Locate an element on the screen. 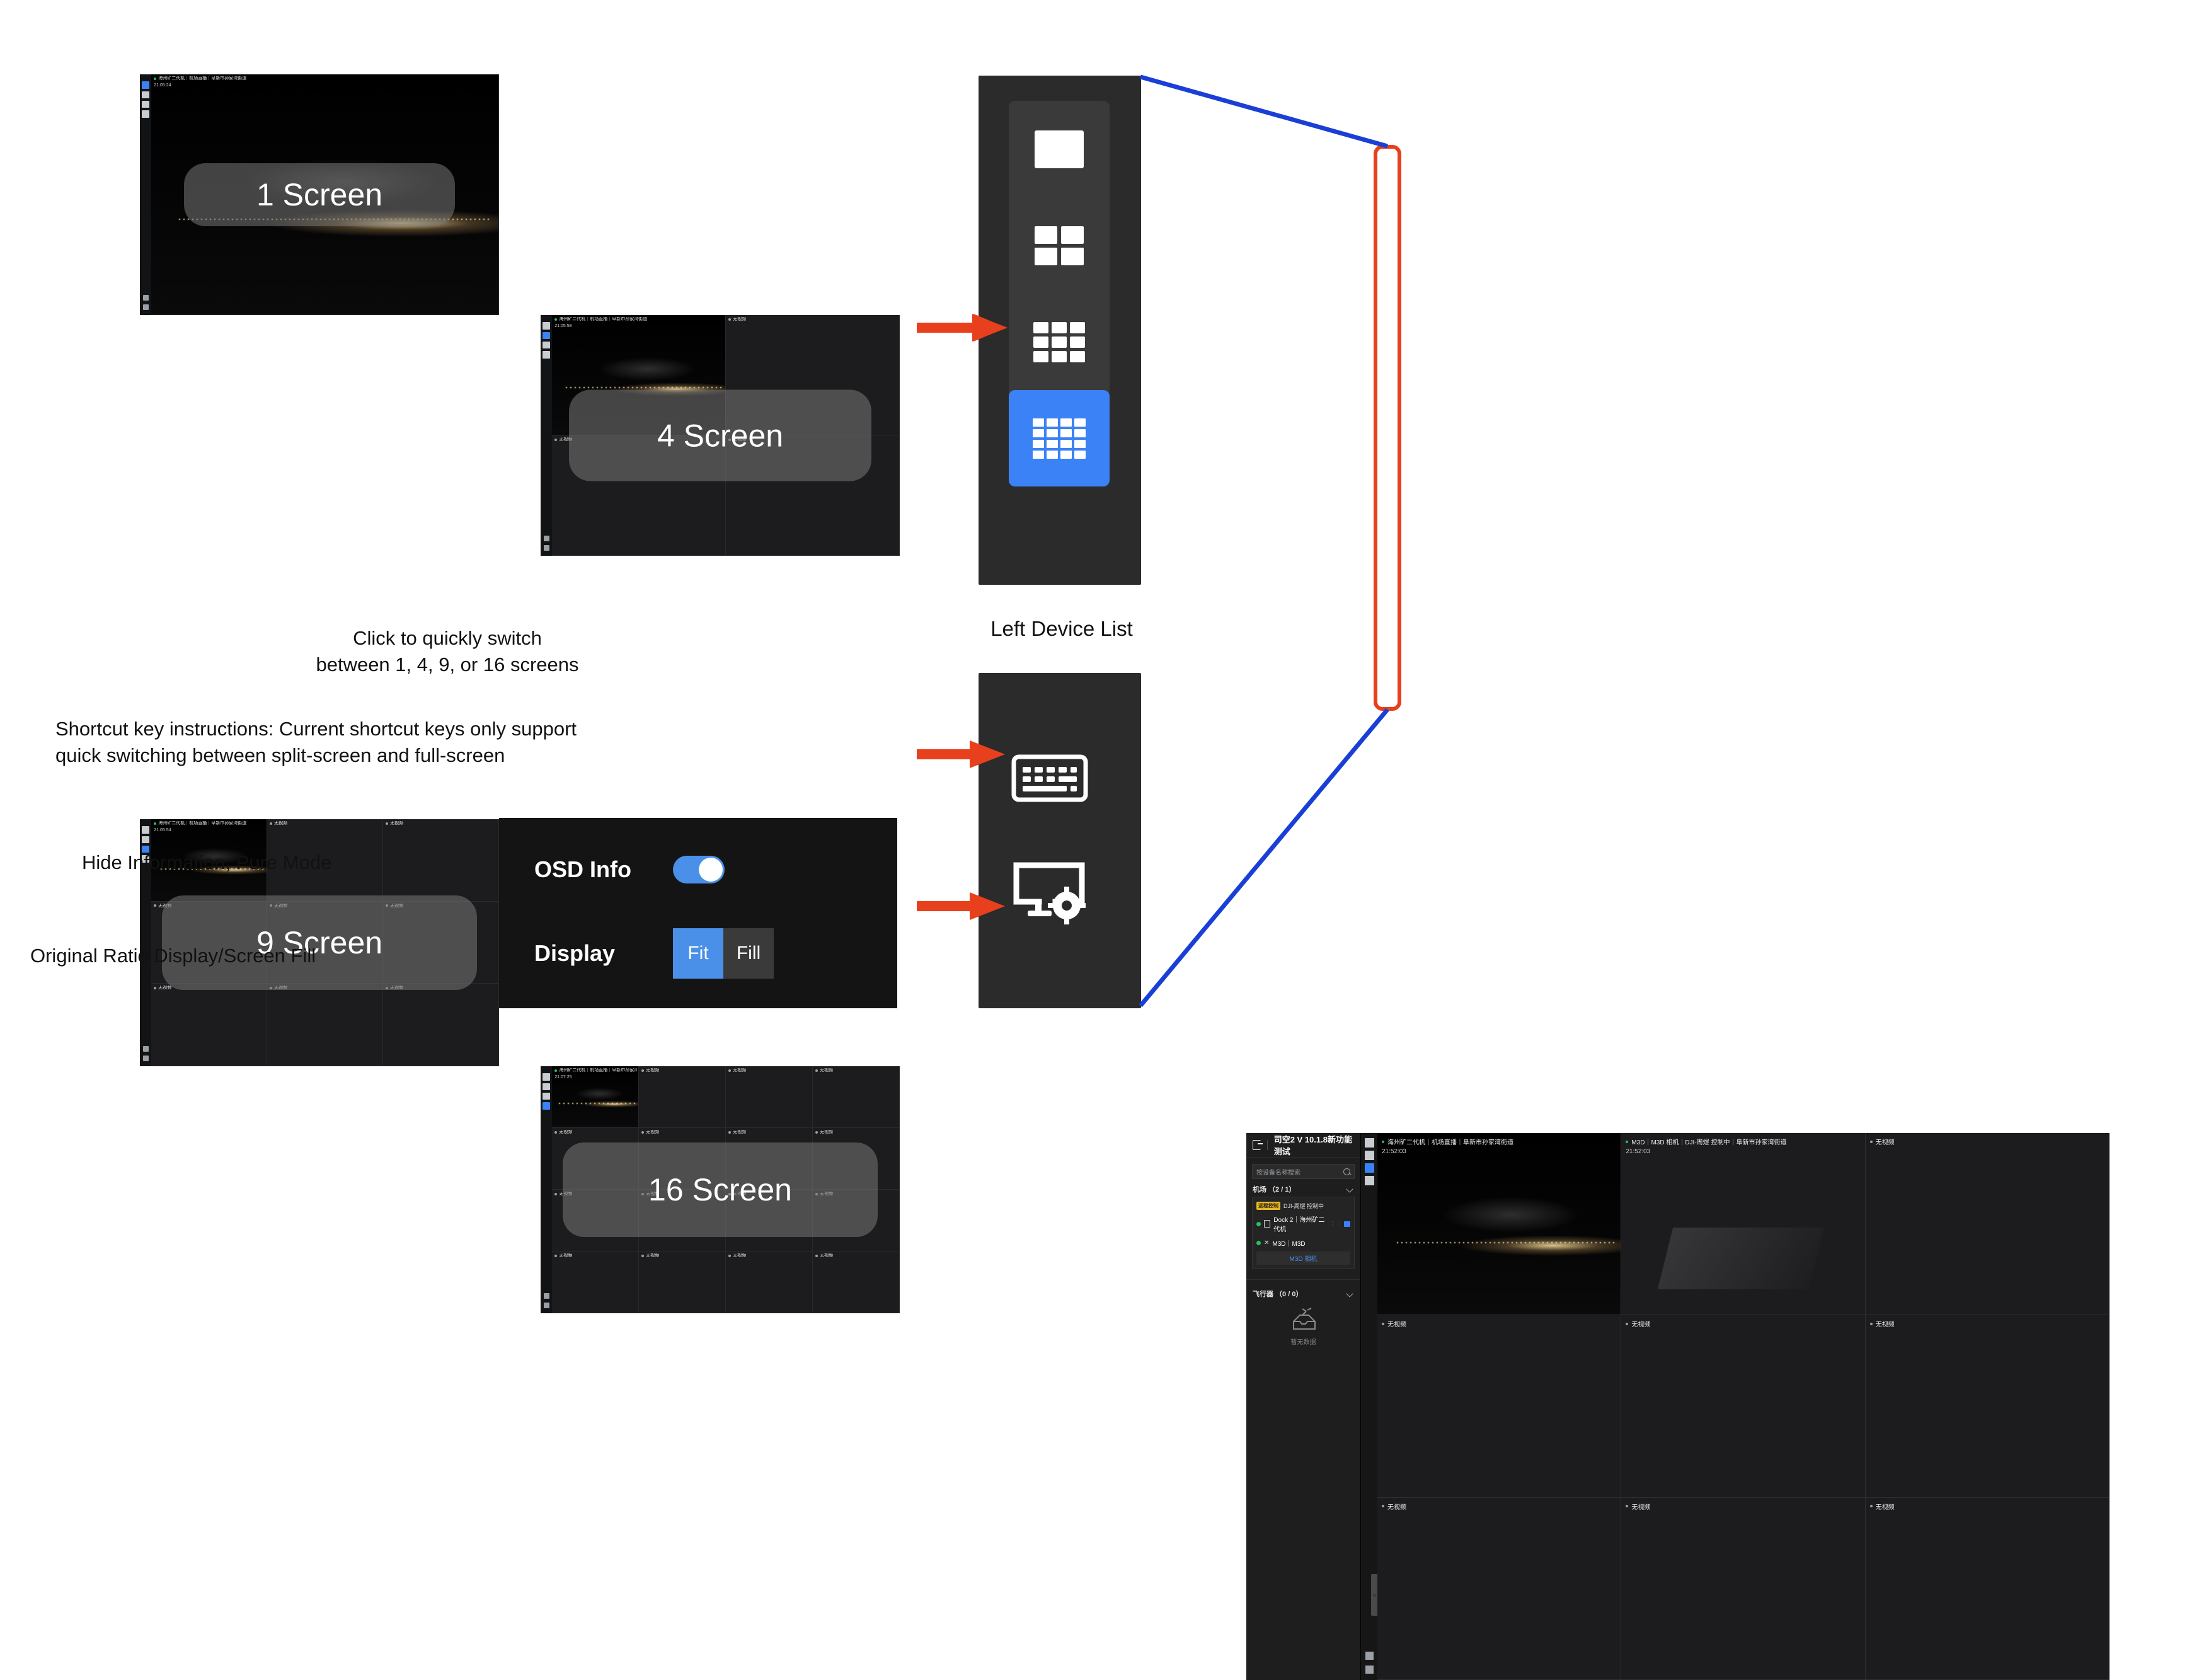 This screenshot has height=1680, width=2199. keyboard-shortcut-icon is located at coordinates (1369, 1656).